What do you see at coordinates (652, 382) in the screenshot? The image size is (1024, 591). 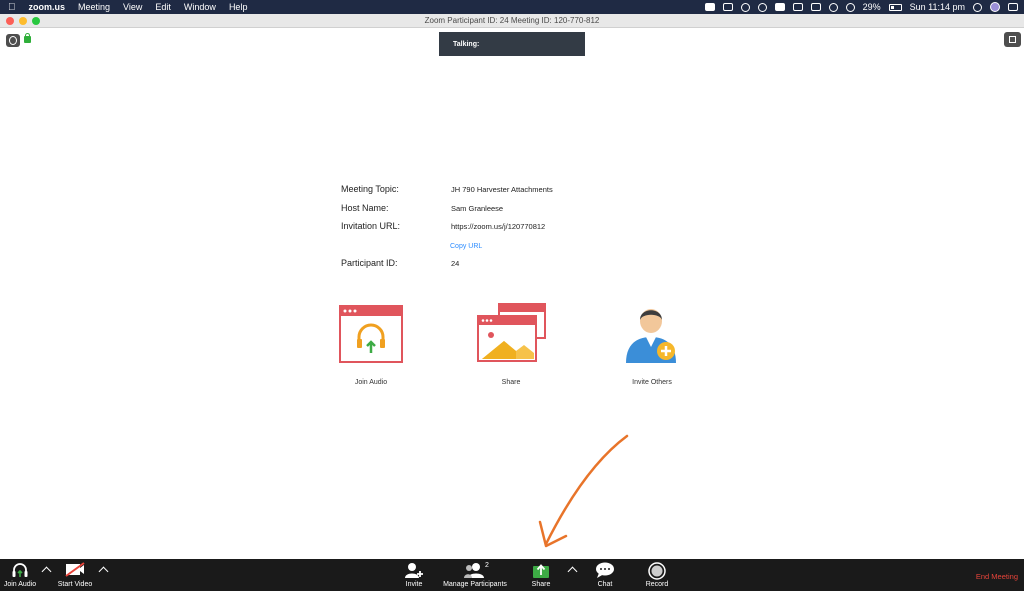 I see `invite-others-label: Invite Others` at bounding box center [652, 382].